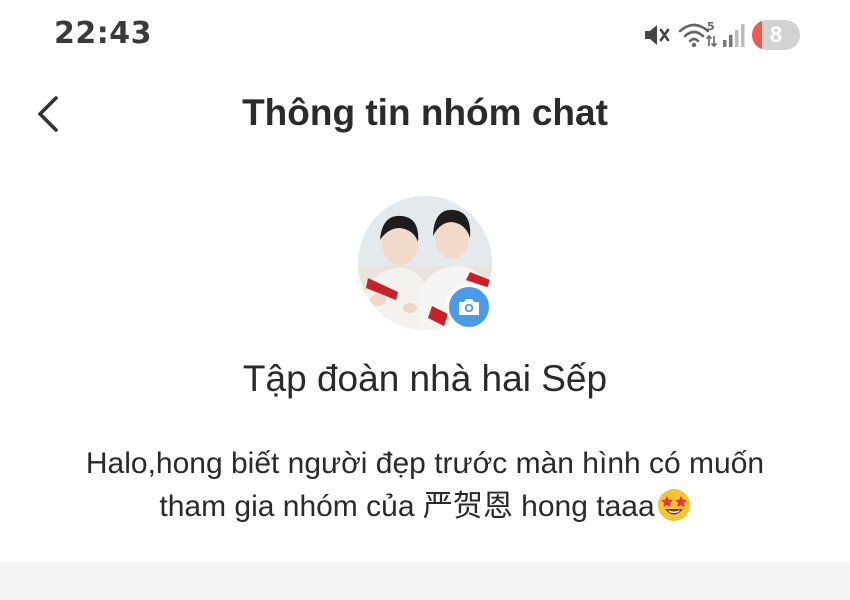  Describe the element at coordinates (711, 26) in the screenshot. I see `svg-text: 5` at that location.